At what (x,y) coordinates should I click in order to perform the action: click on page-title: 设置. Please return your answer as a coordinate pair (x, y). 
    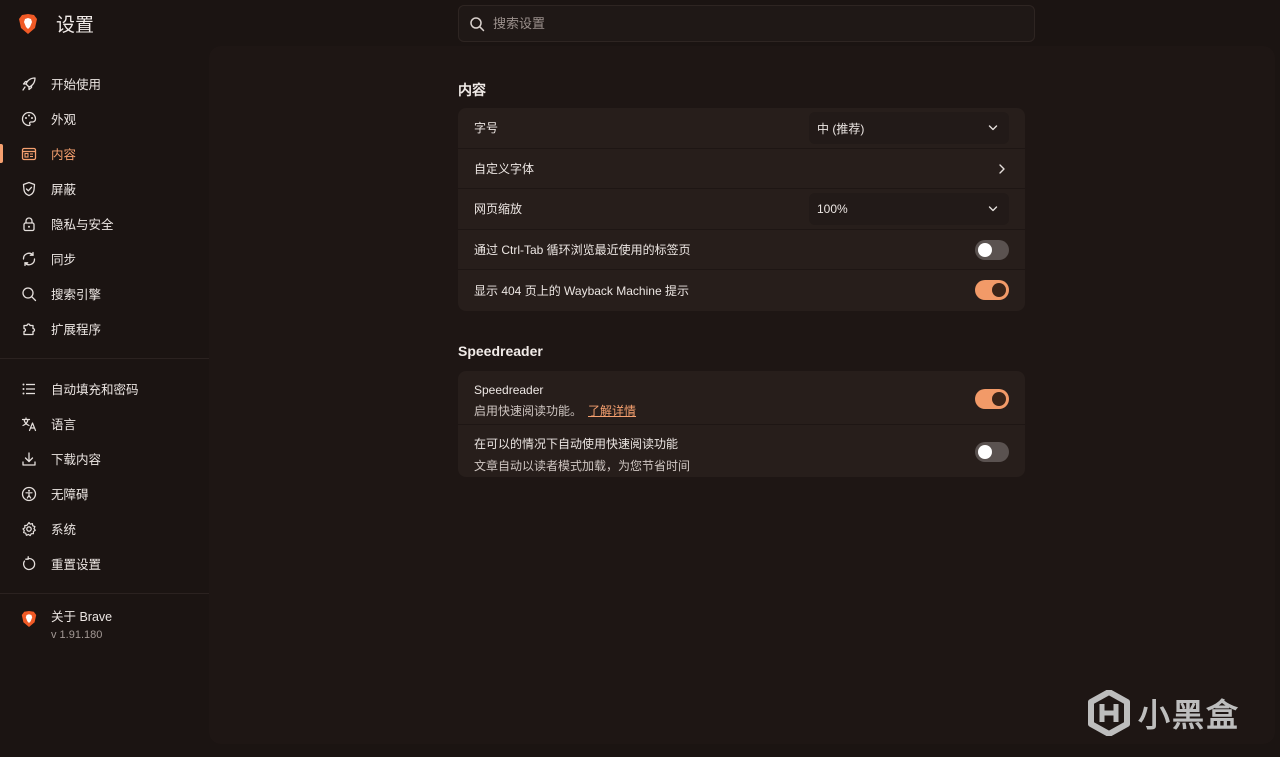
    Looking at the image, I should click on (75, 25).